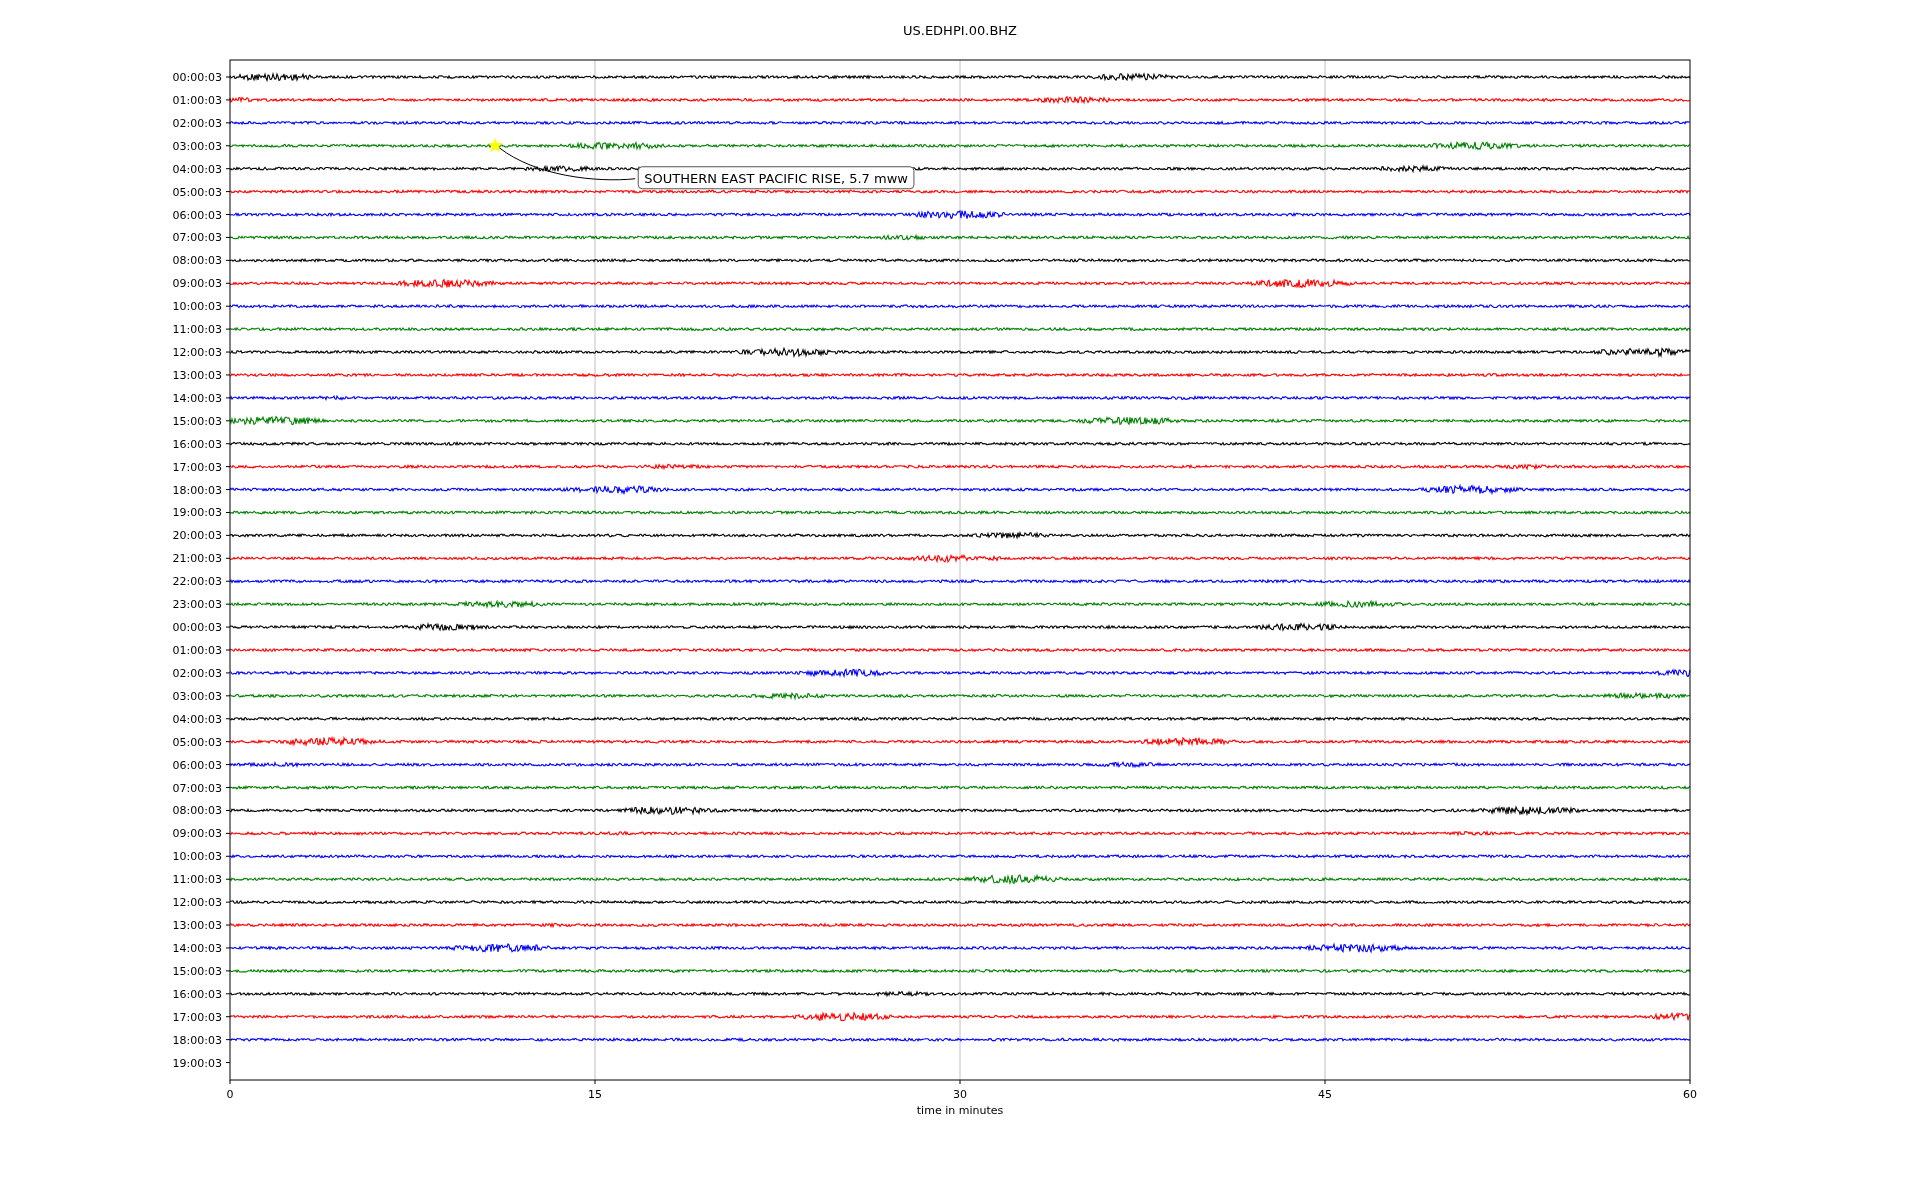  Describe the element at coordinates (960, 30) in the screenshot. I see `plot-title: US.EDHPI.00.BHZ` at that location.